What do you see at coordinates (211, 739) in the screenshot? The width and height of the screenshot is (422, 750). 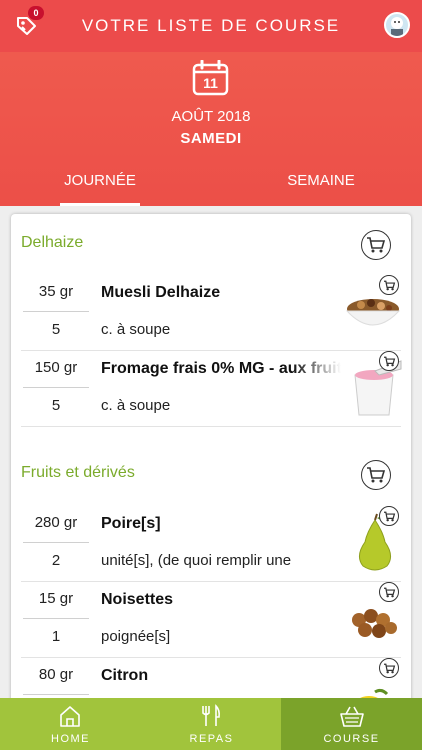 I see `nav-repas-label: REPAS` at bounding box center [211, 739].